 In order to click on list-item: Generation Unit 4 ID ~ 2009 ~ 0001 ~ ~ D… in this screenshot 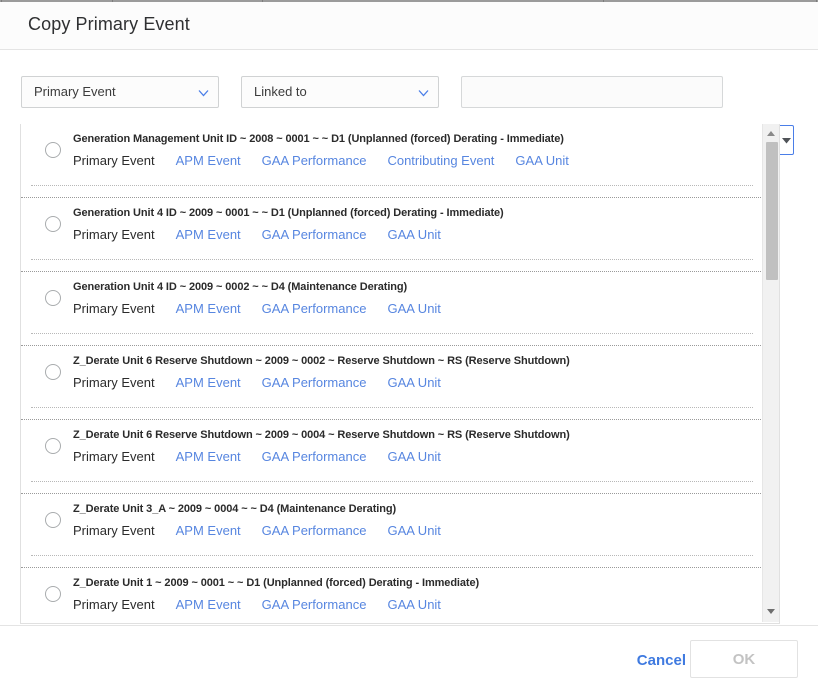, I will do `click(392, 235)`.